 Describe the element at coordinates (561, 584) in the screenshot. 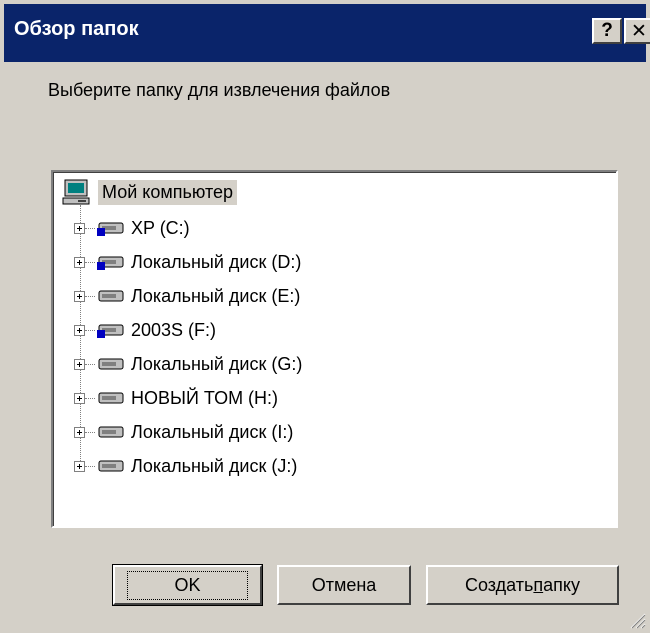

I see `new-folder-label-suffix: апку` at that location.